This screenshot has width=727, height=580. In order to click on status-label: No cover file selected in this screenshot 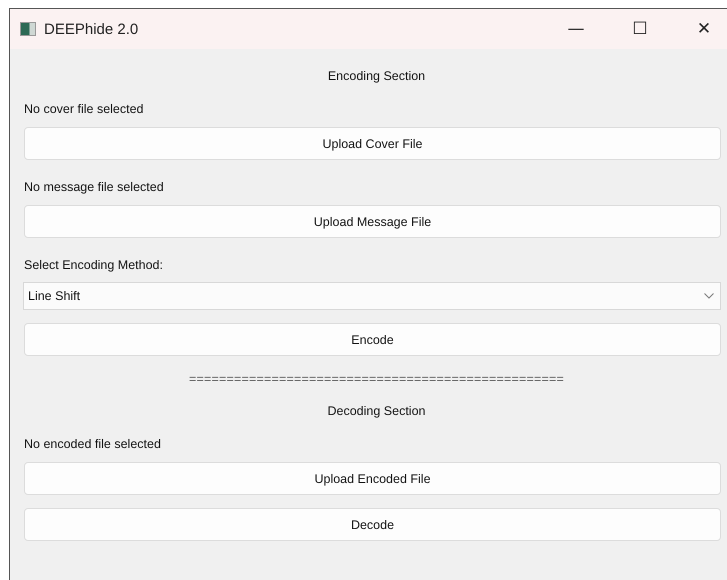, I will do `click(84, 110)`.